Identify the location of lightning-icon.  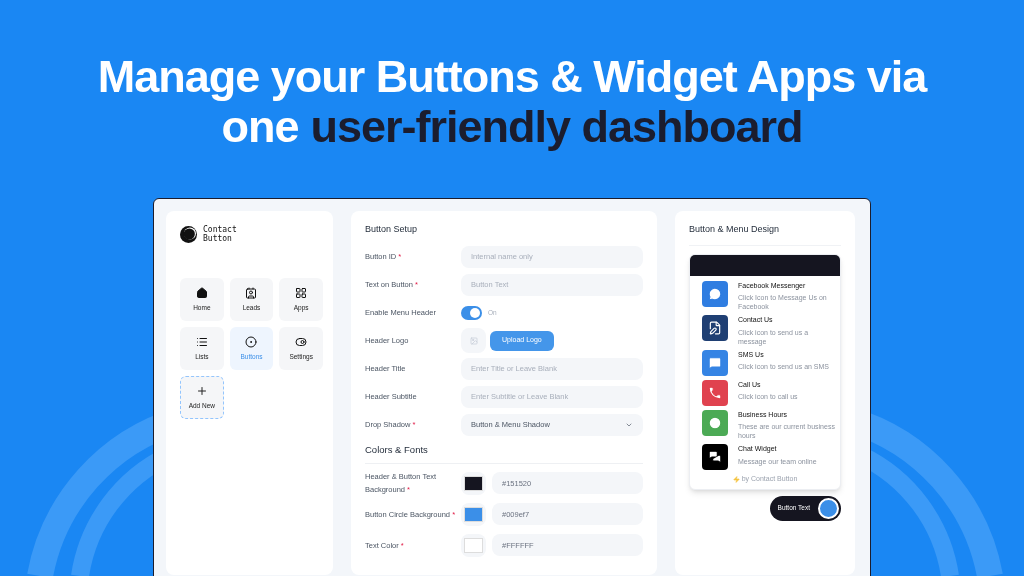
(736, 479).